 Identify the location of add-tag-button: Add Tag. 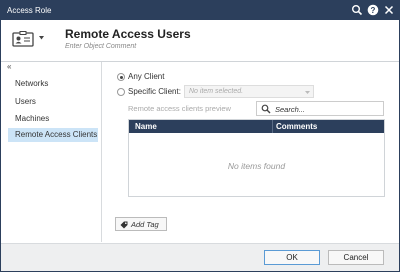
(141, 224).